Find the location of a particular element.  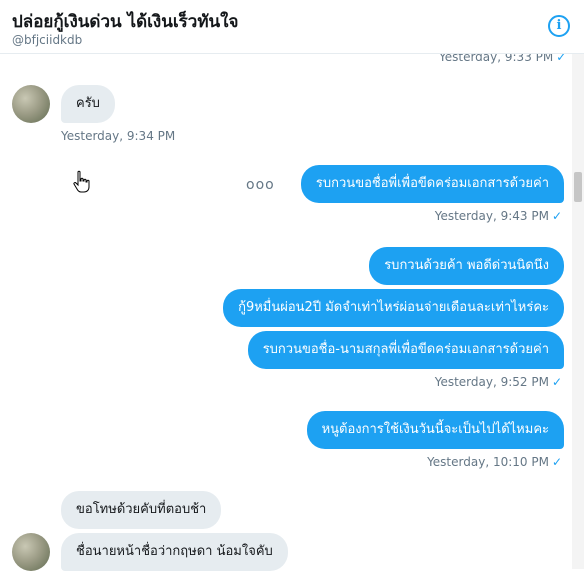

timestamp-text: Yesterday, 9:43 PM is located at coordinates (491, 216).